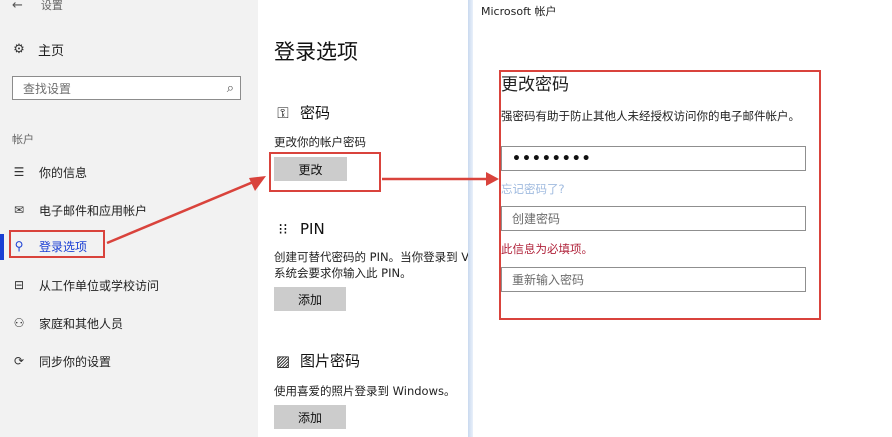 The width and height of the screenshot is (892, 437). Describe the element at coordinates (23, 139) in the screenshot. I see `nav-section-label: 帐户` at that location.